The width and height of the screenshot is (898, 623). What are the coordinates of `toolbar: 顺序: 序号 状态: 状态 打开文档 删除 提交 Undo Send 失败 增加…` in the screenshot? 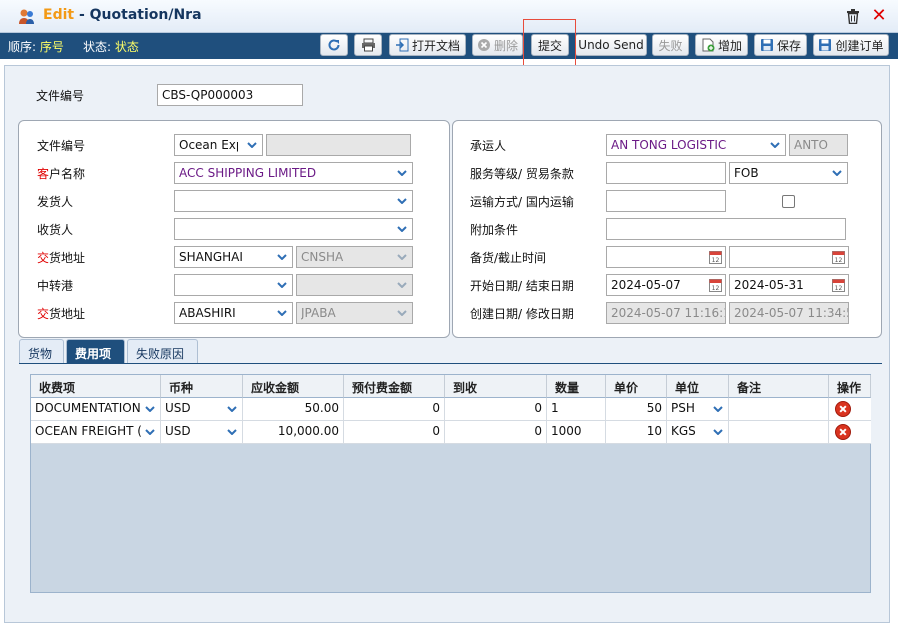 It's located at (449, 46).